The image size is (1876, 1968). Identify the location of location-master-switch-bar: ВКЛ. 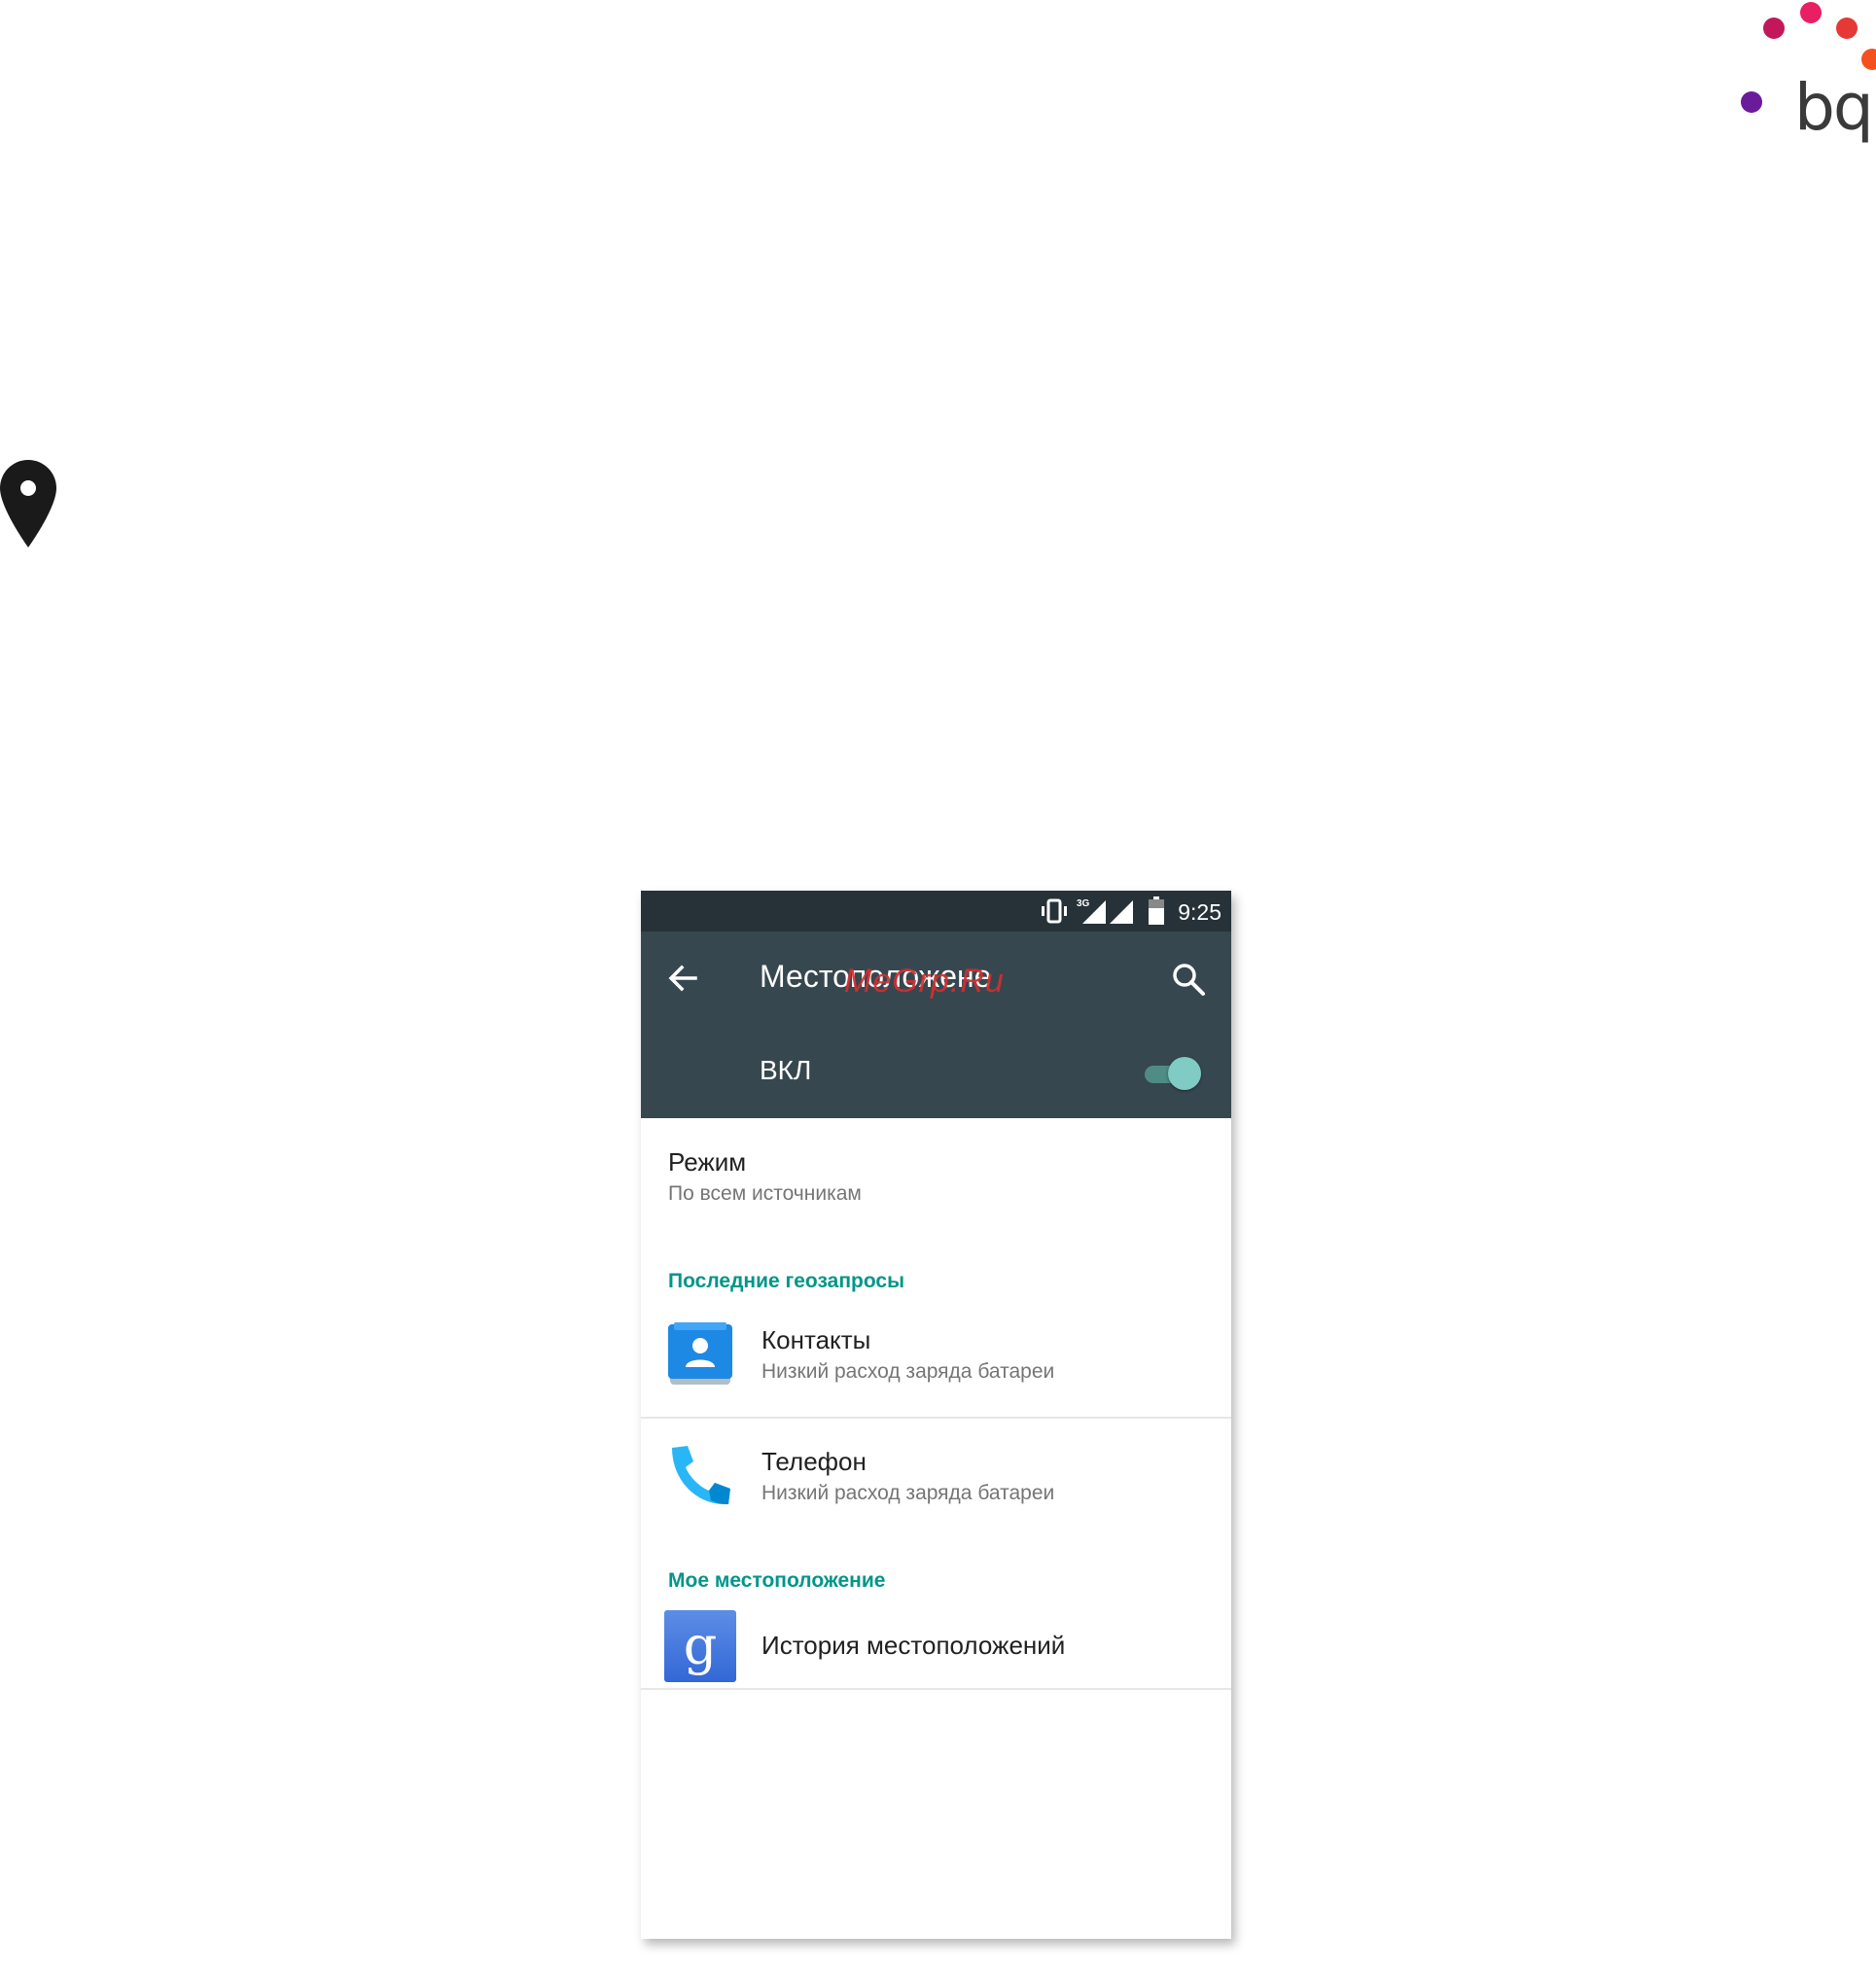
(936, 1072).